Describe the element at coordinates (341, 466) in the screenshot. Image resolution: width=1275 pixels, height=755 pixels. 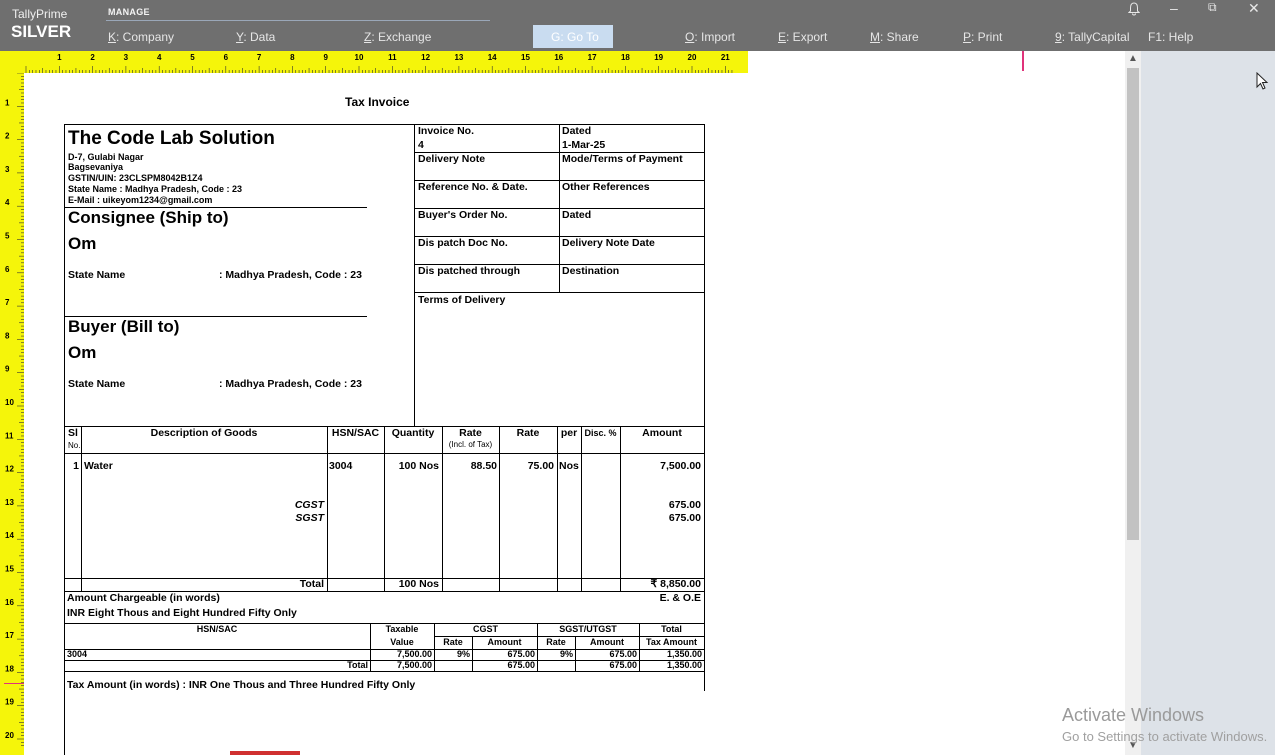
I see `item-hsn: 3004` at that location.